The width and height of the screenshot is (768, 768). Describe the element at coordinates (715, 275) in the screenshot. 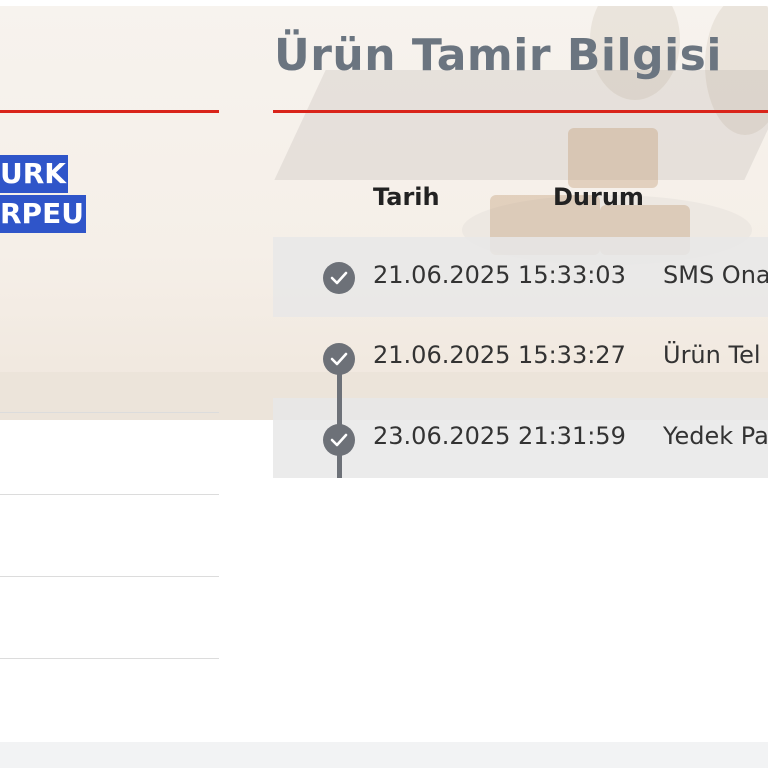

I see `row-status: SMS Ona` at that location.